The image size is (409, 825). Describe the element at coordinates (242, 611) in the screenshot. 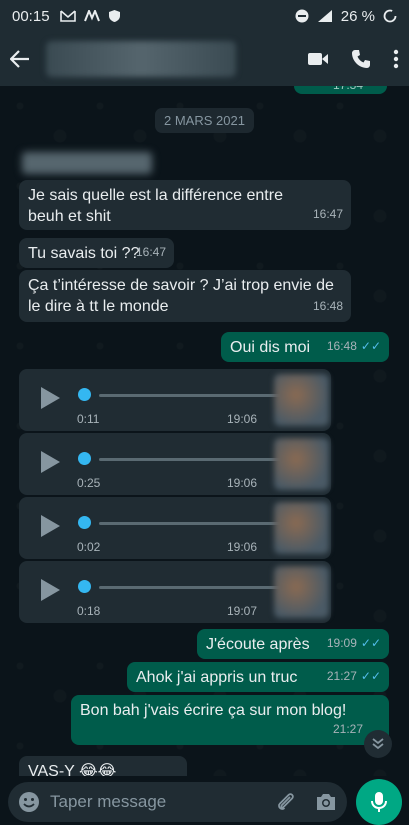

I see `message-time: 19:07` at that location.